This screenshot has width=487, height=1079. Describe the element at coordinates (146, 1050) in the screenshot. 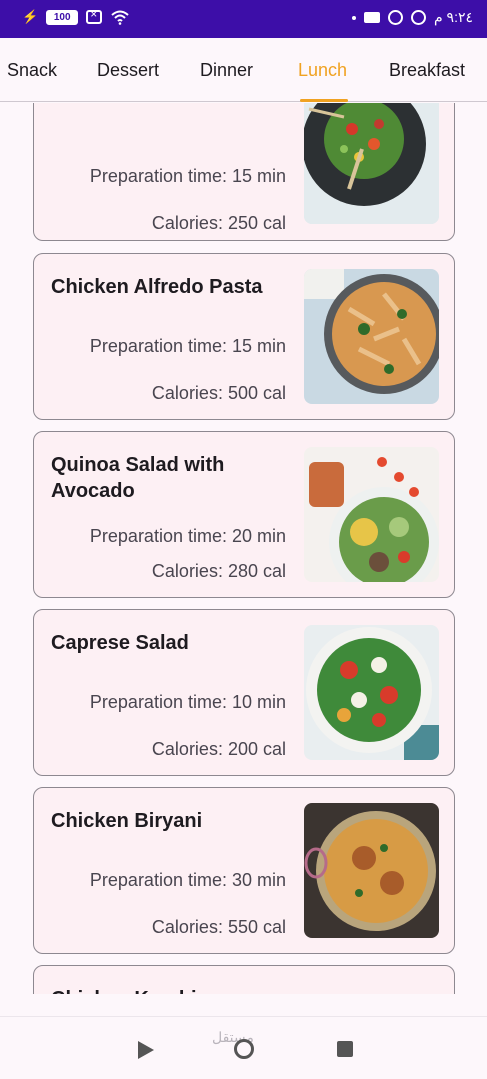

I see `back-icon` at that location.